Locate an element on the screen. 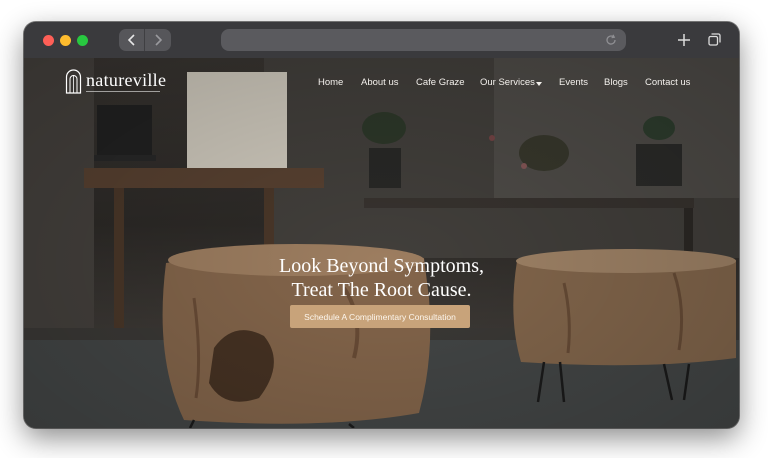 Image resolution: width=768 pixels, height=458 pixels. nav-blogs: Blogs is located at coordinates (616, 82).